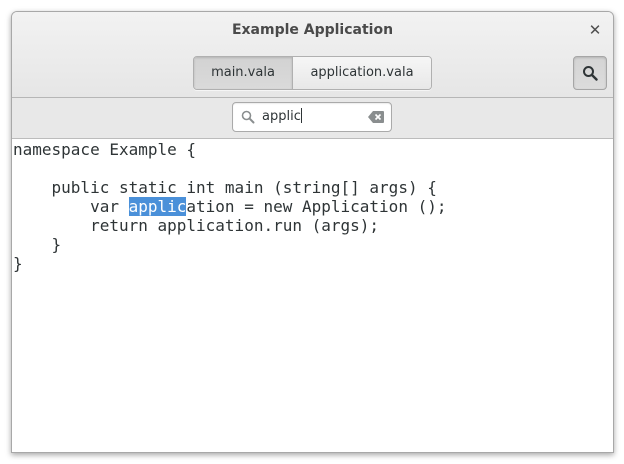 This screenshot has width=624, height=464. What do you see at coordinates (316, 206) in the screenshot?
I see `code-line-4-suffix: ation = new Application ();` at bounding box center [316, 206].